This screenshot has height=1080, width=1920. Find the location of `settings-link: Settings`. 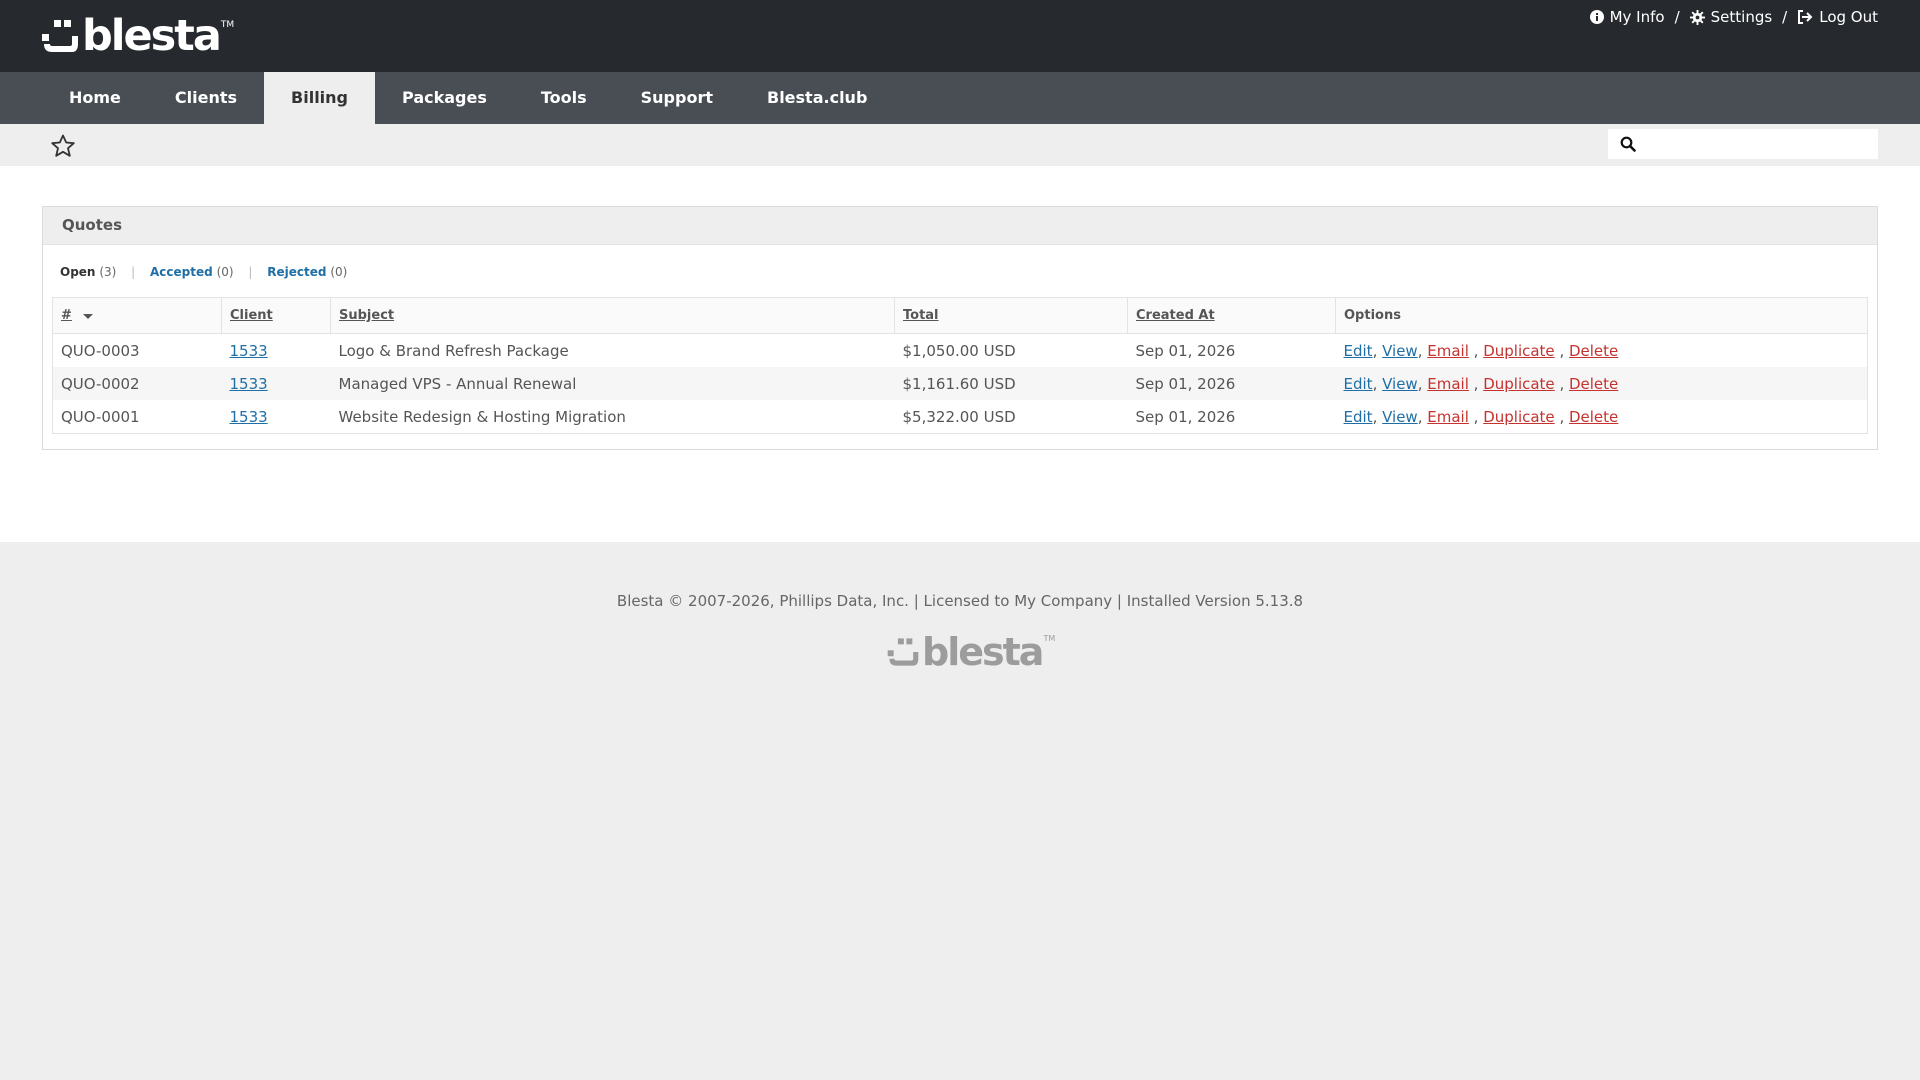

settings-link: Settings is located at coordinates (1731, 17).